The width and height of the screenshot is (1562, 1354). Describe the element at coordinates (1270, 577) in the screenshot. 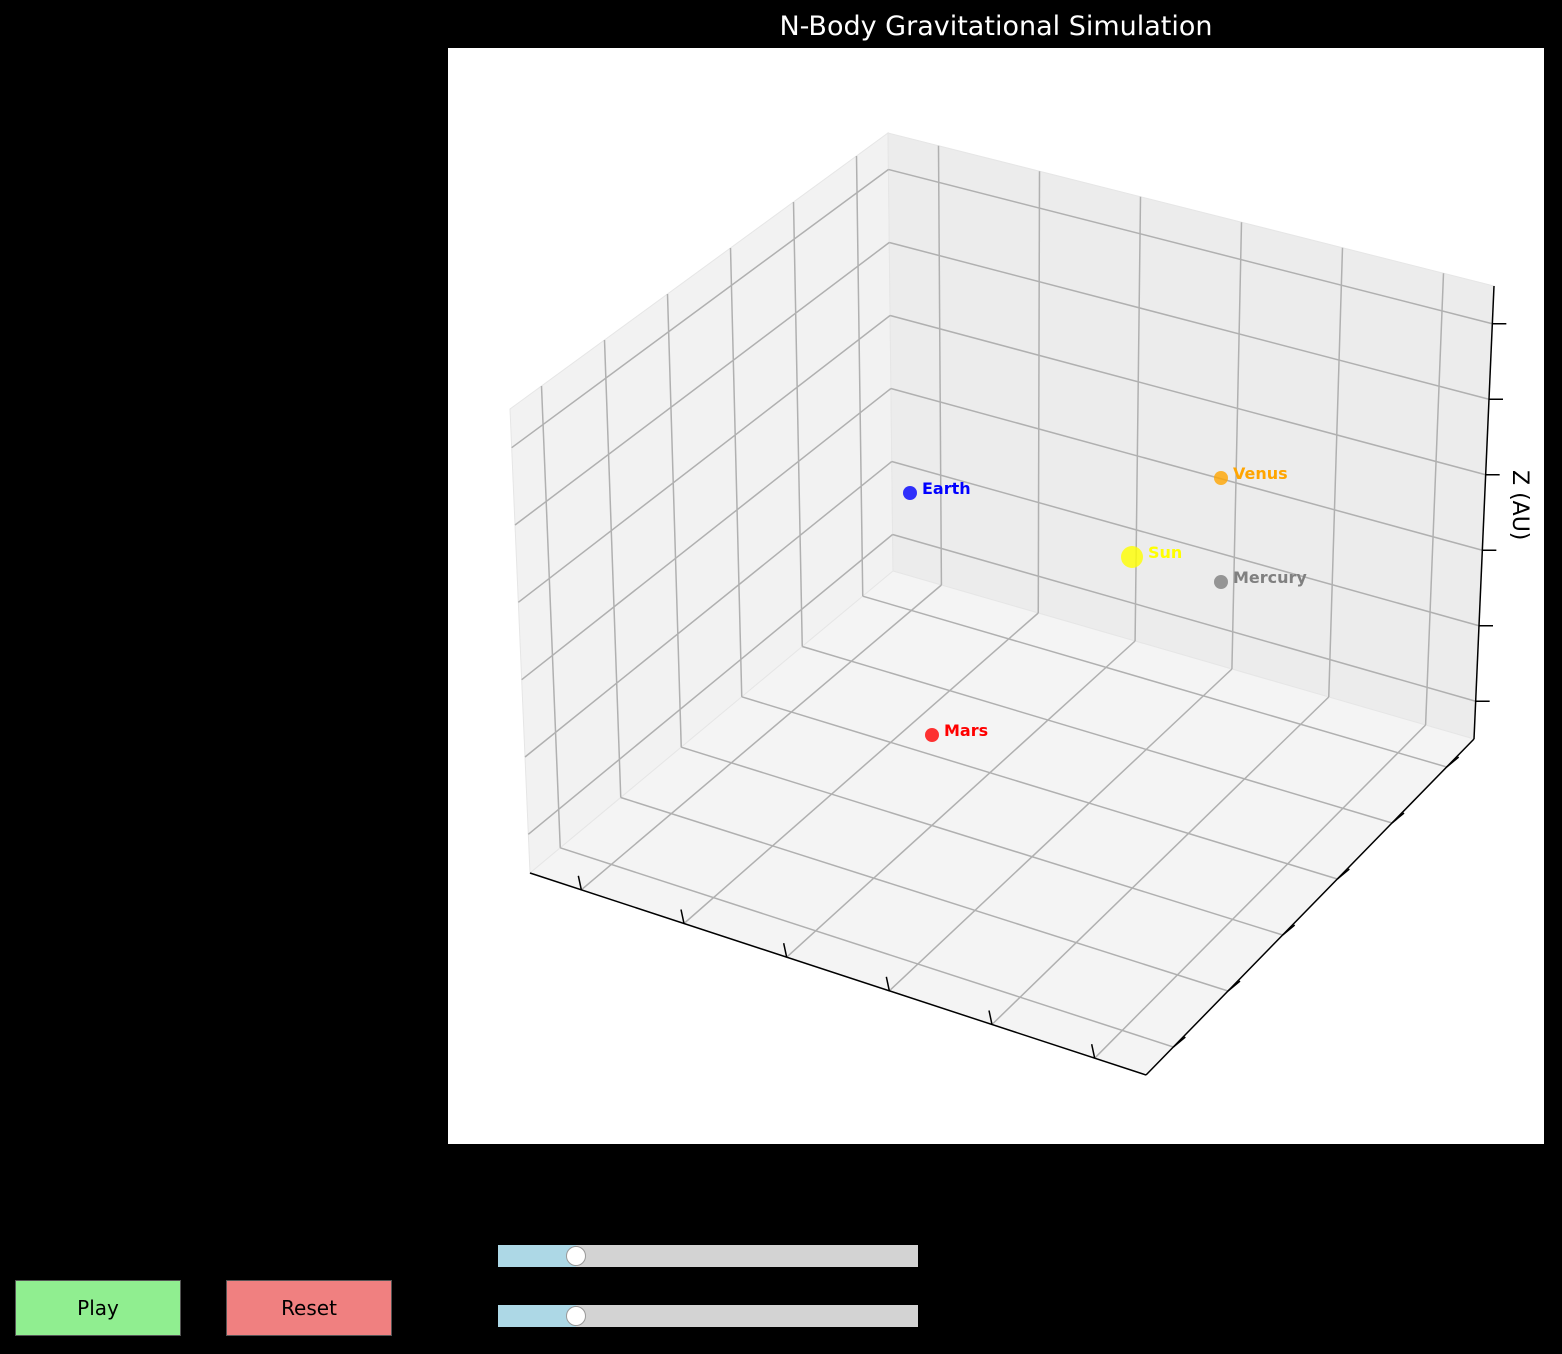

I see `body-mercury-label: Mercury` at that location.